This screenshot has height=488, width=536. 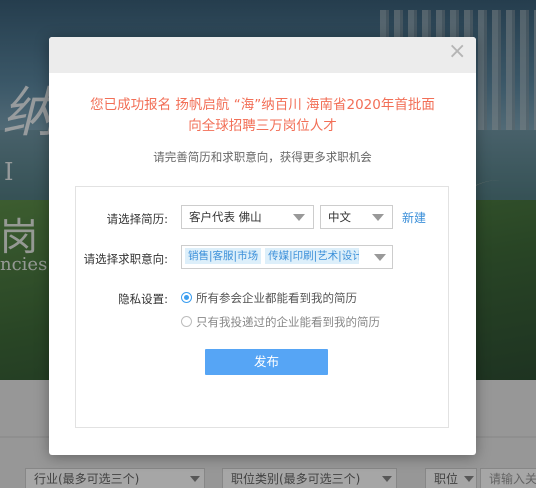 I want to click on job-intent-select: 销售|客服|市场 传媒|印刷|艺术|设计, so click(x=287, y=257).